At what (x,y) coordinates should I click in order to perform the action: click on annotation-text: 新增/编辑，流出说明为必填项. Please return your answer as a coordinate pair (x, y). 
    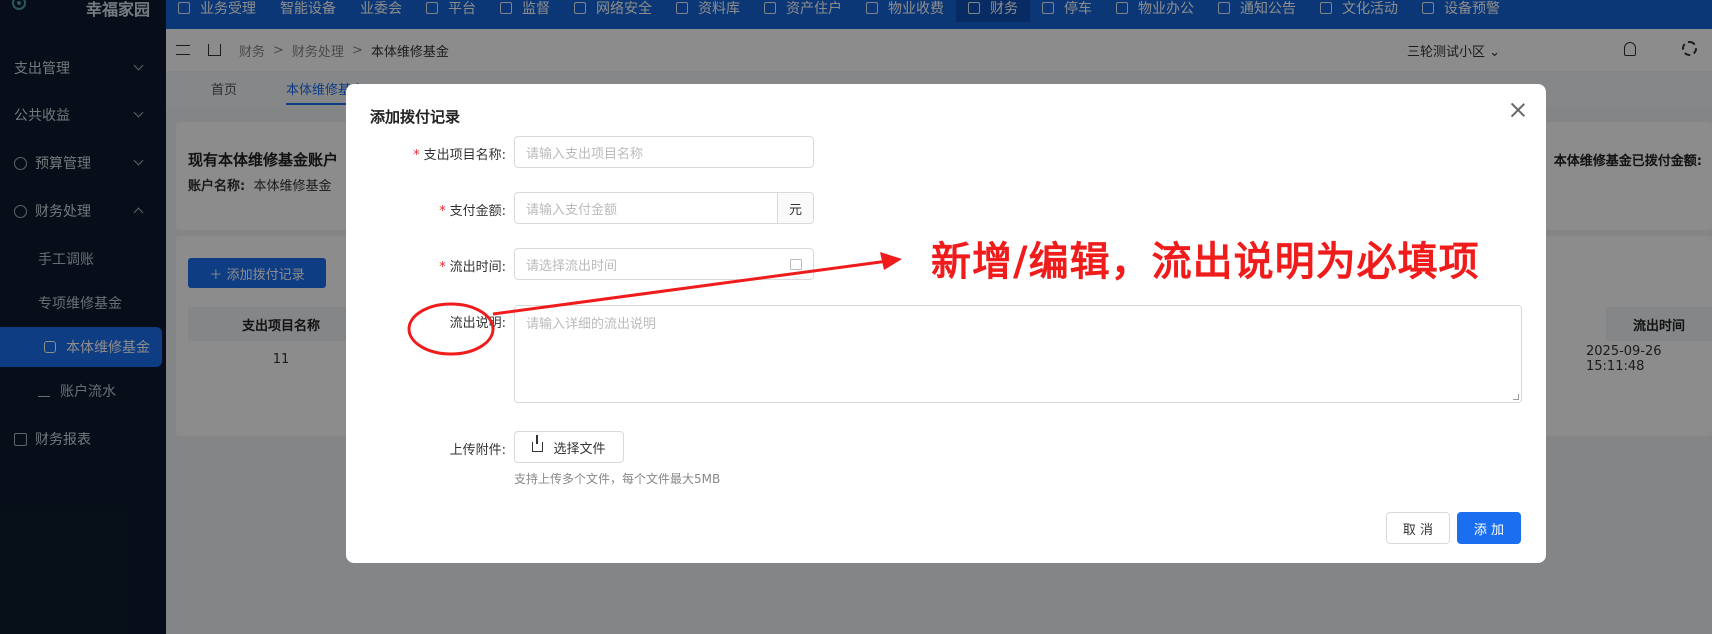
    Looking at the image, I should click on (1205, 262).